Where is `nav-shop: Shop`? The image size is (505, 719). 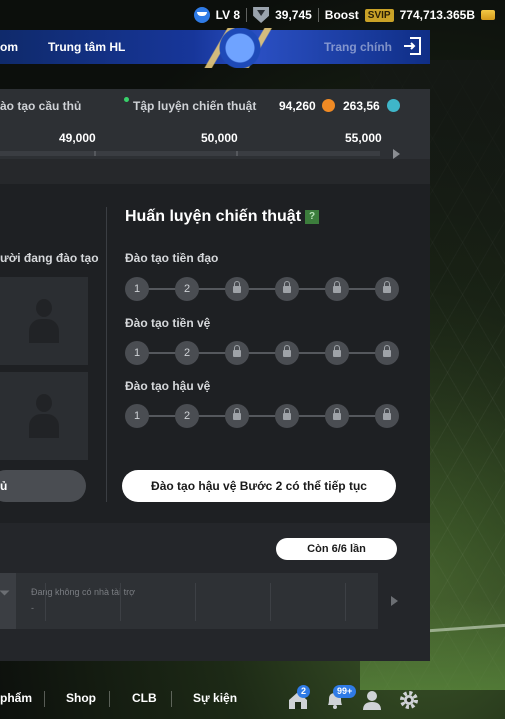 nav-shop: Shop is located at coordinates (81, 698).